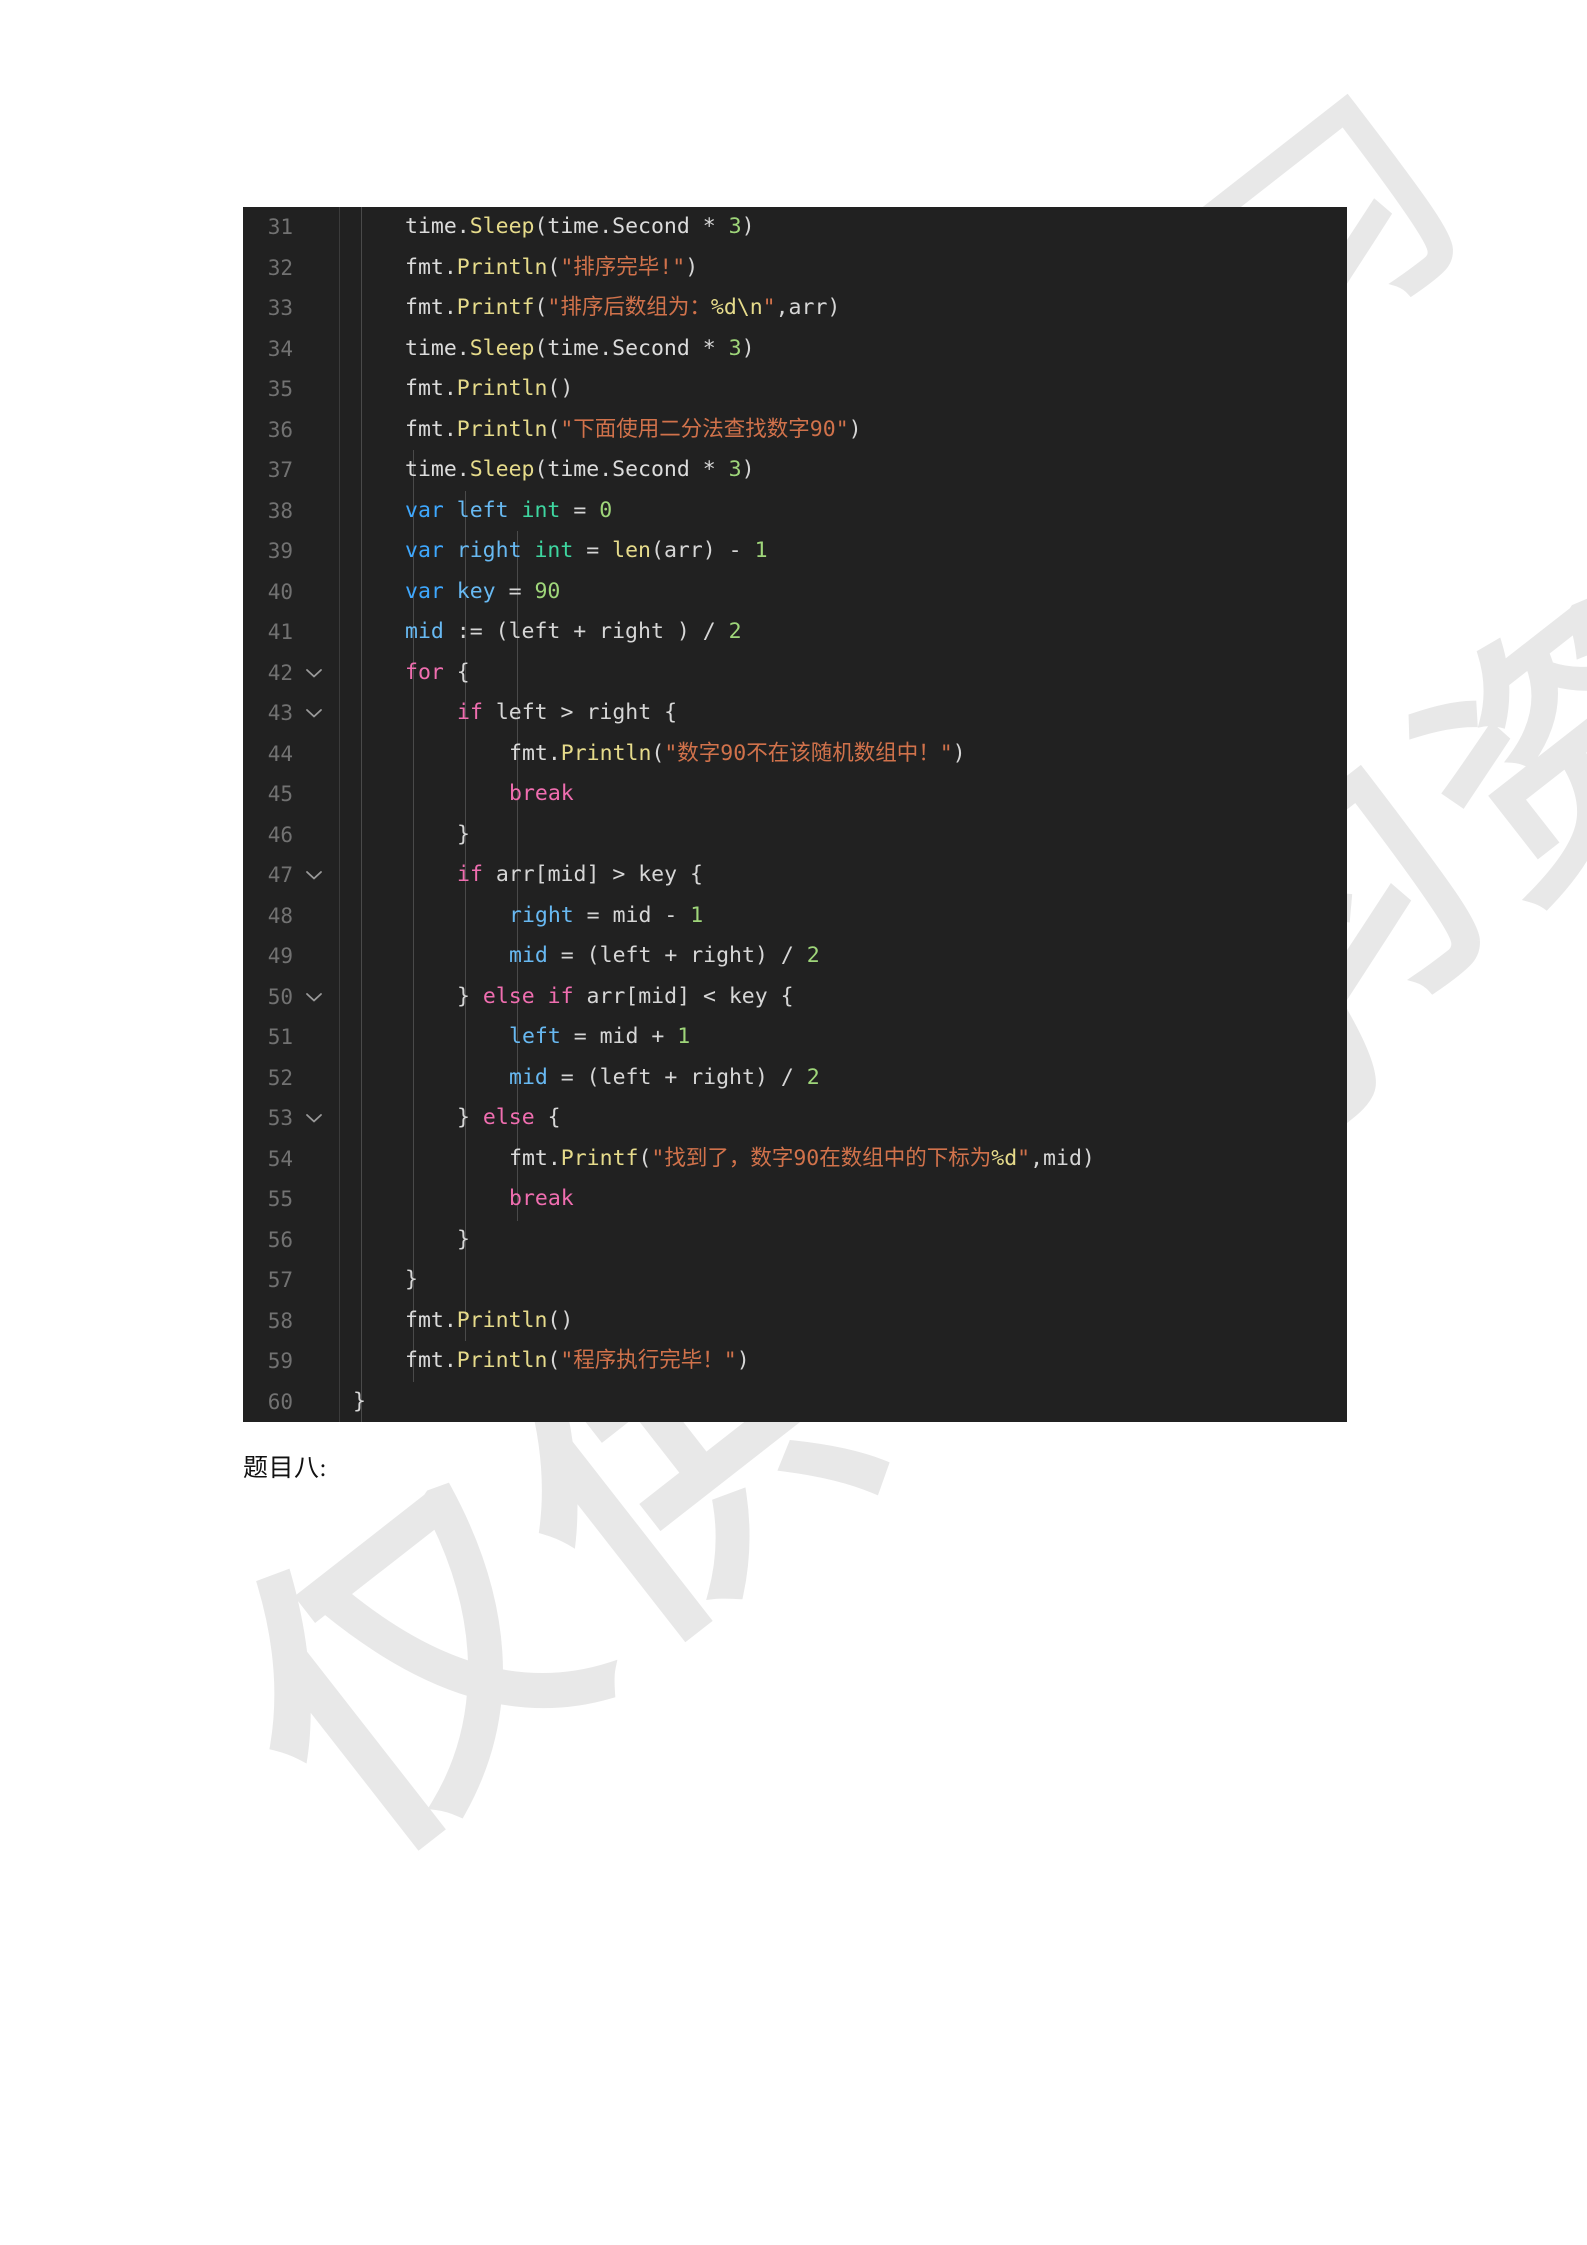 The height and width of the screenshot is (2245, 1587). I want to click on line-gutter: 42, so click(291, 673).